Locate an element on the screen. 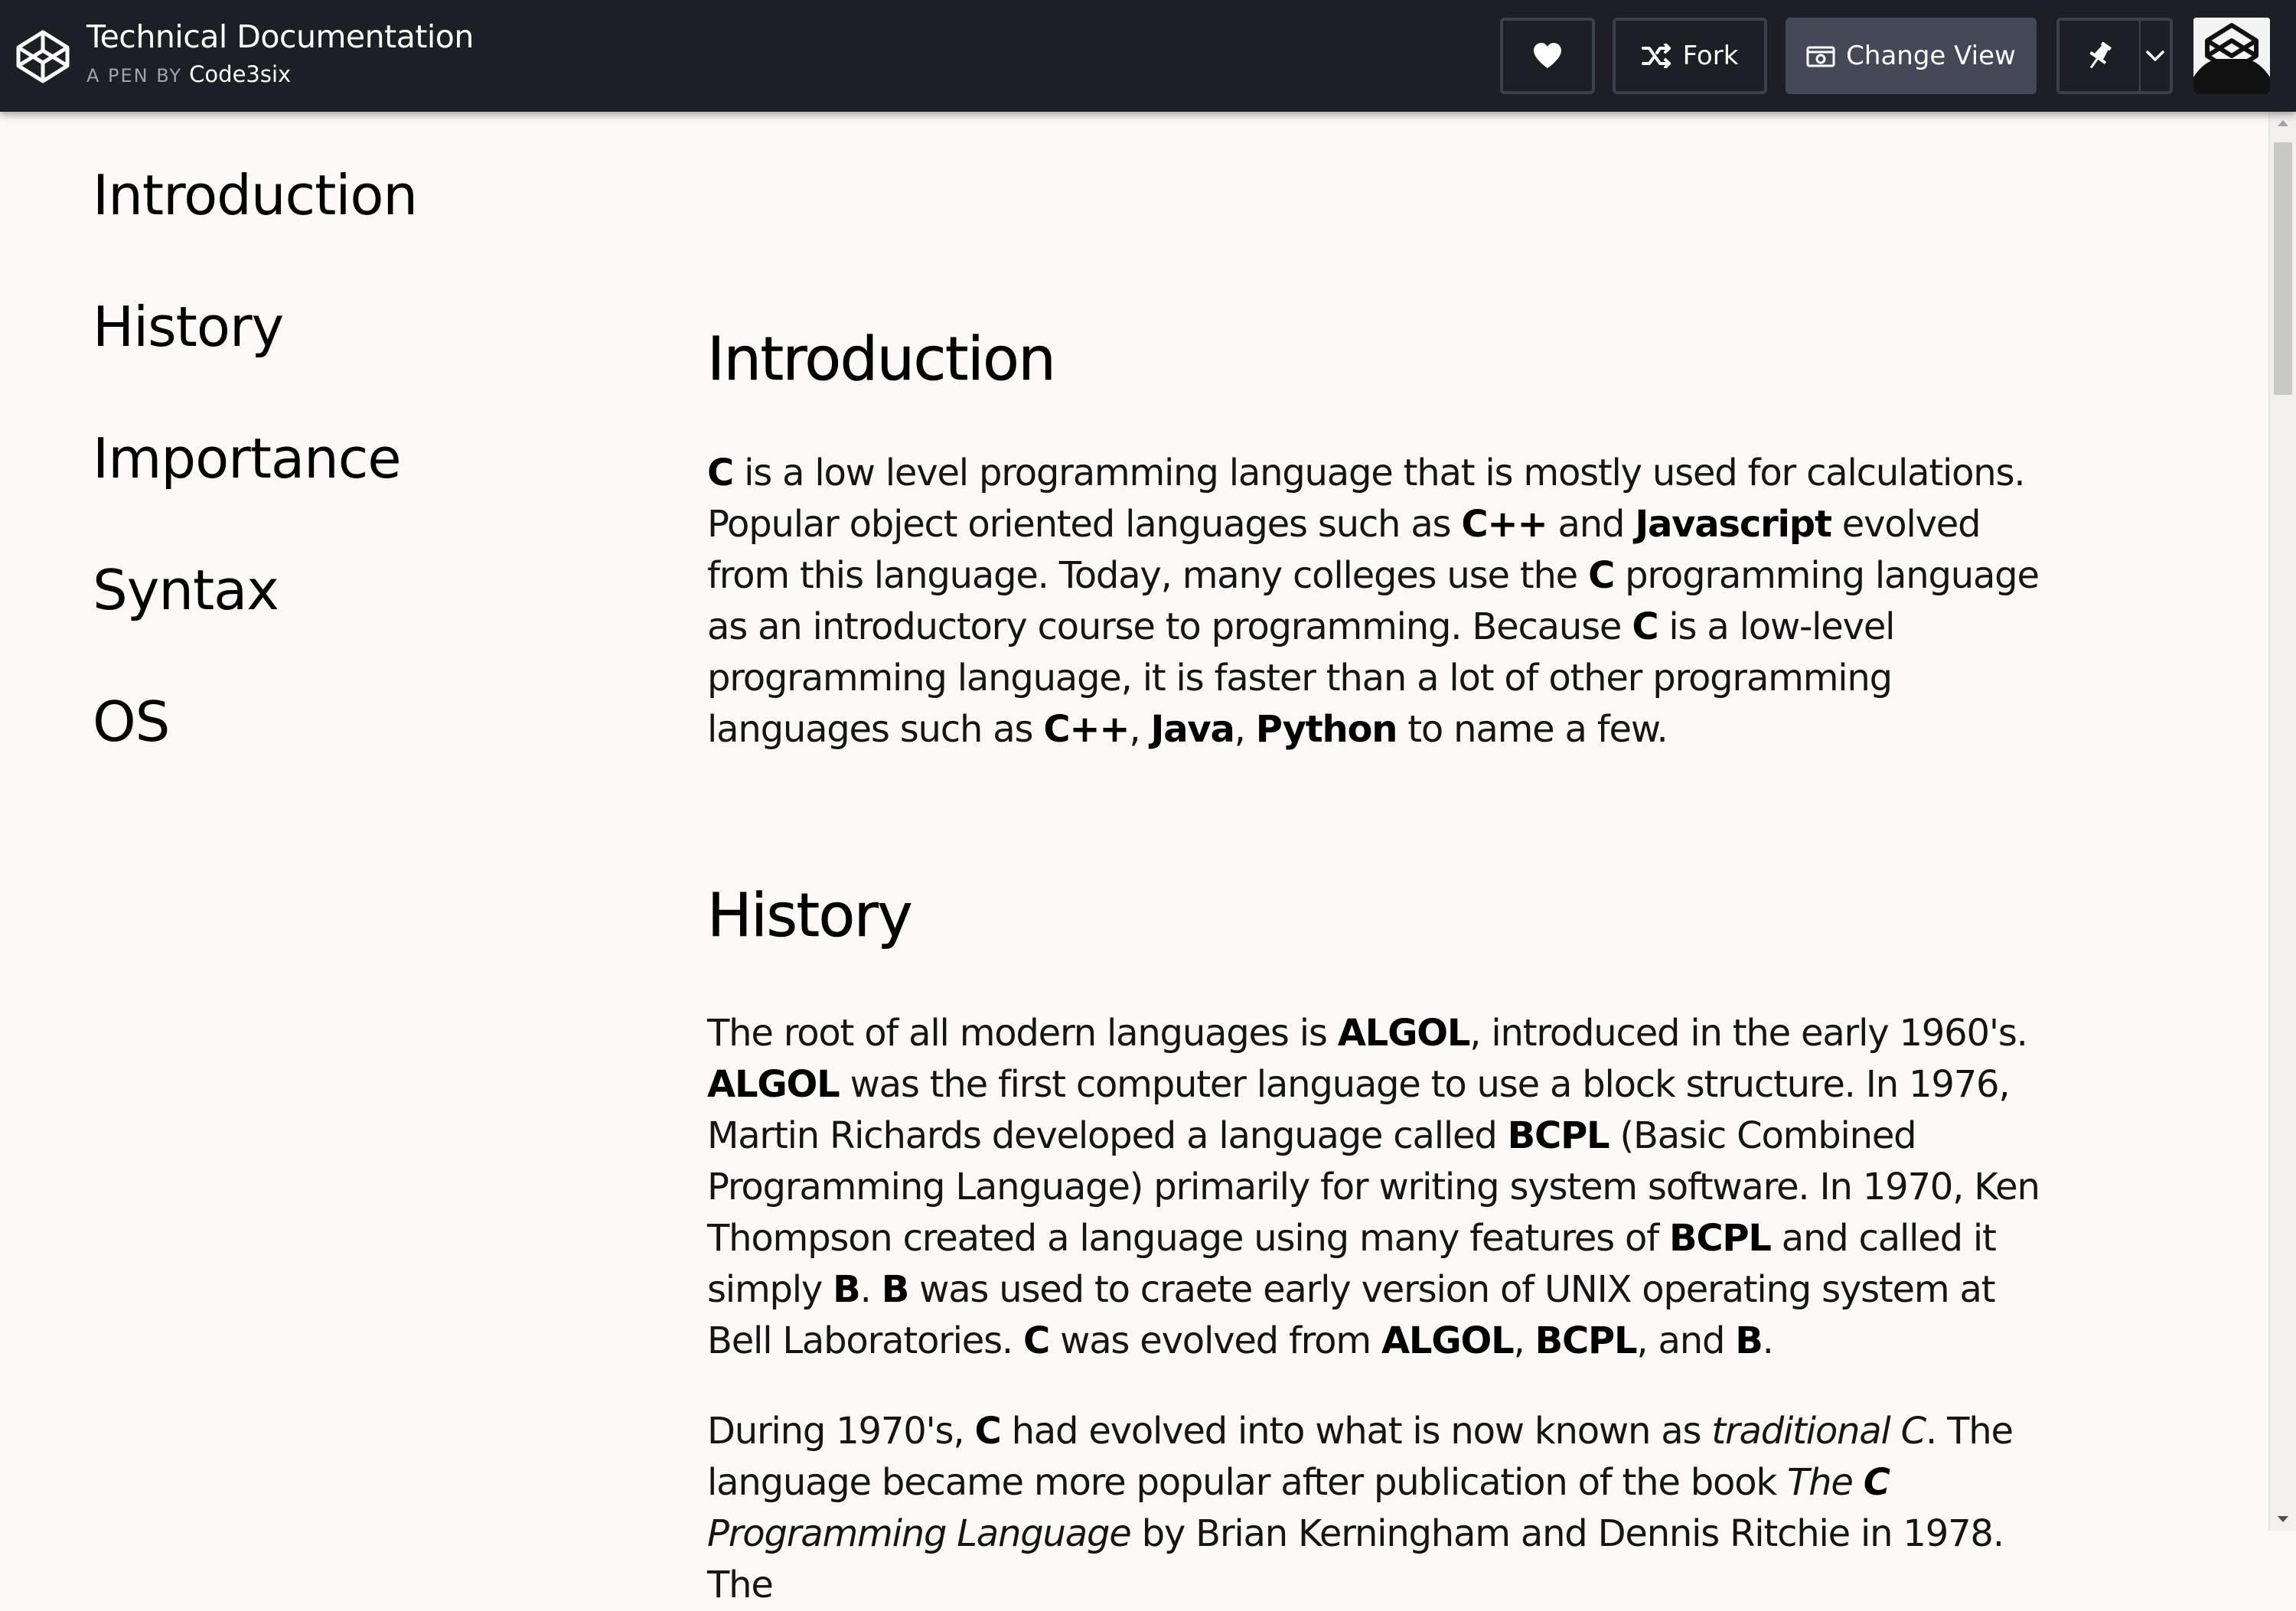  chevron-down-icon is located at coordinates (2155, 56).